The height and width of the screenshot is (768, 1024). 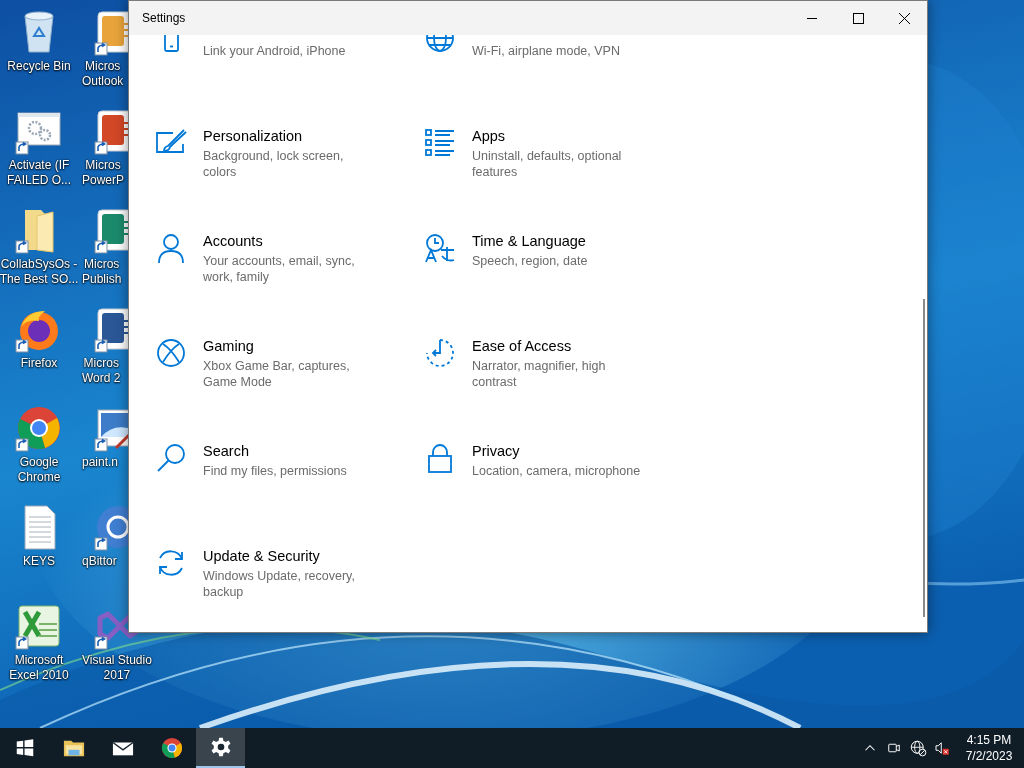 I want to click on icon-label: Micros PowerP, so click(x=103, y=173).